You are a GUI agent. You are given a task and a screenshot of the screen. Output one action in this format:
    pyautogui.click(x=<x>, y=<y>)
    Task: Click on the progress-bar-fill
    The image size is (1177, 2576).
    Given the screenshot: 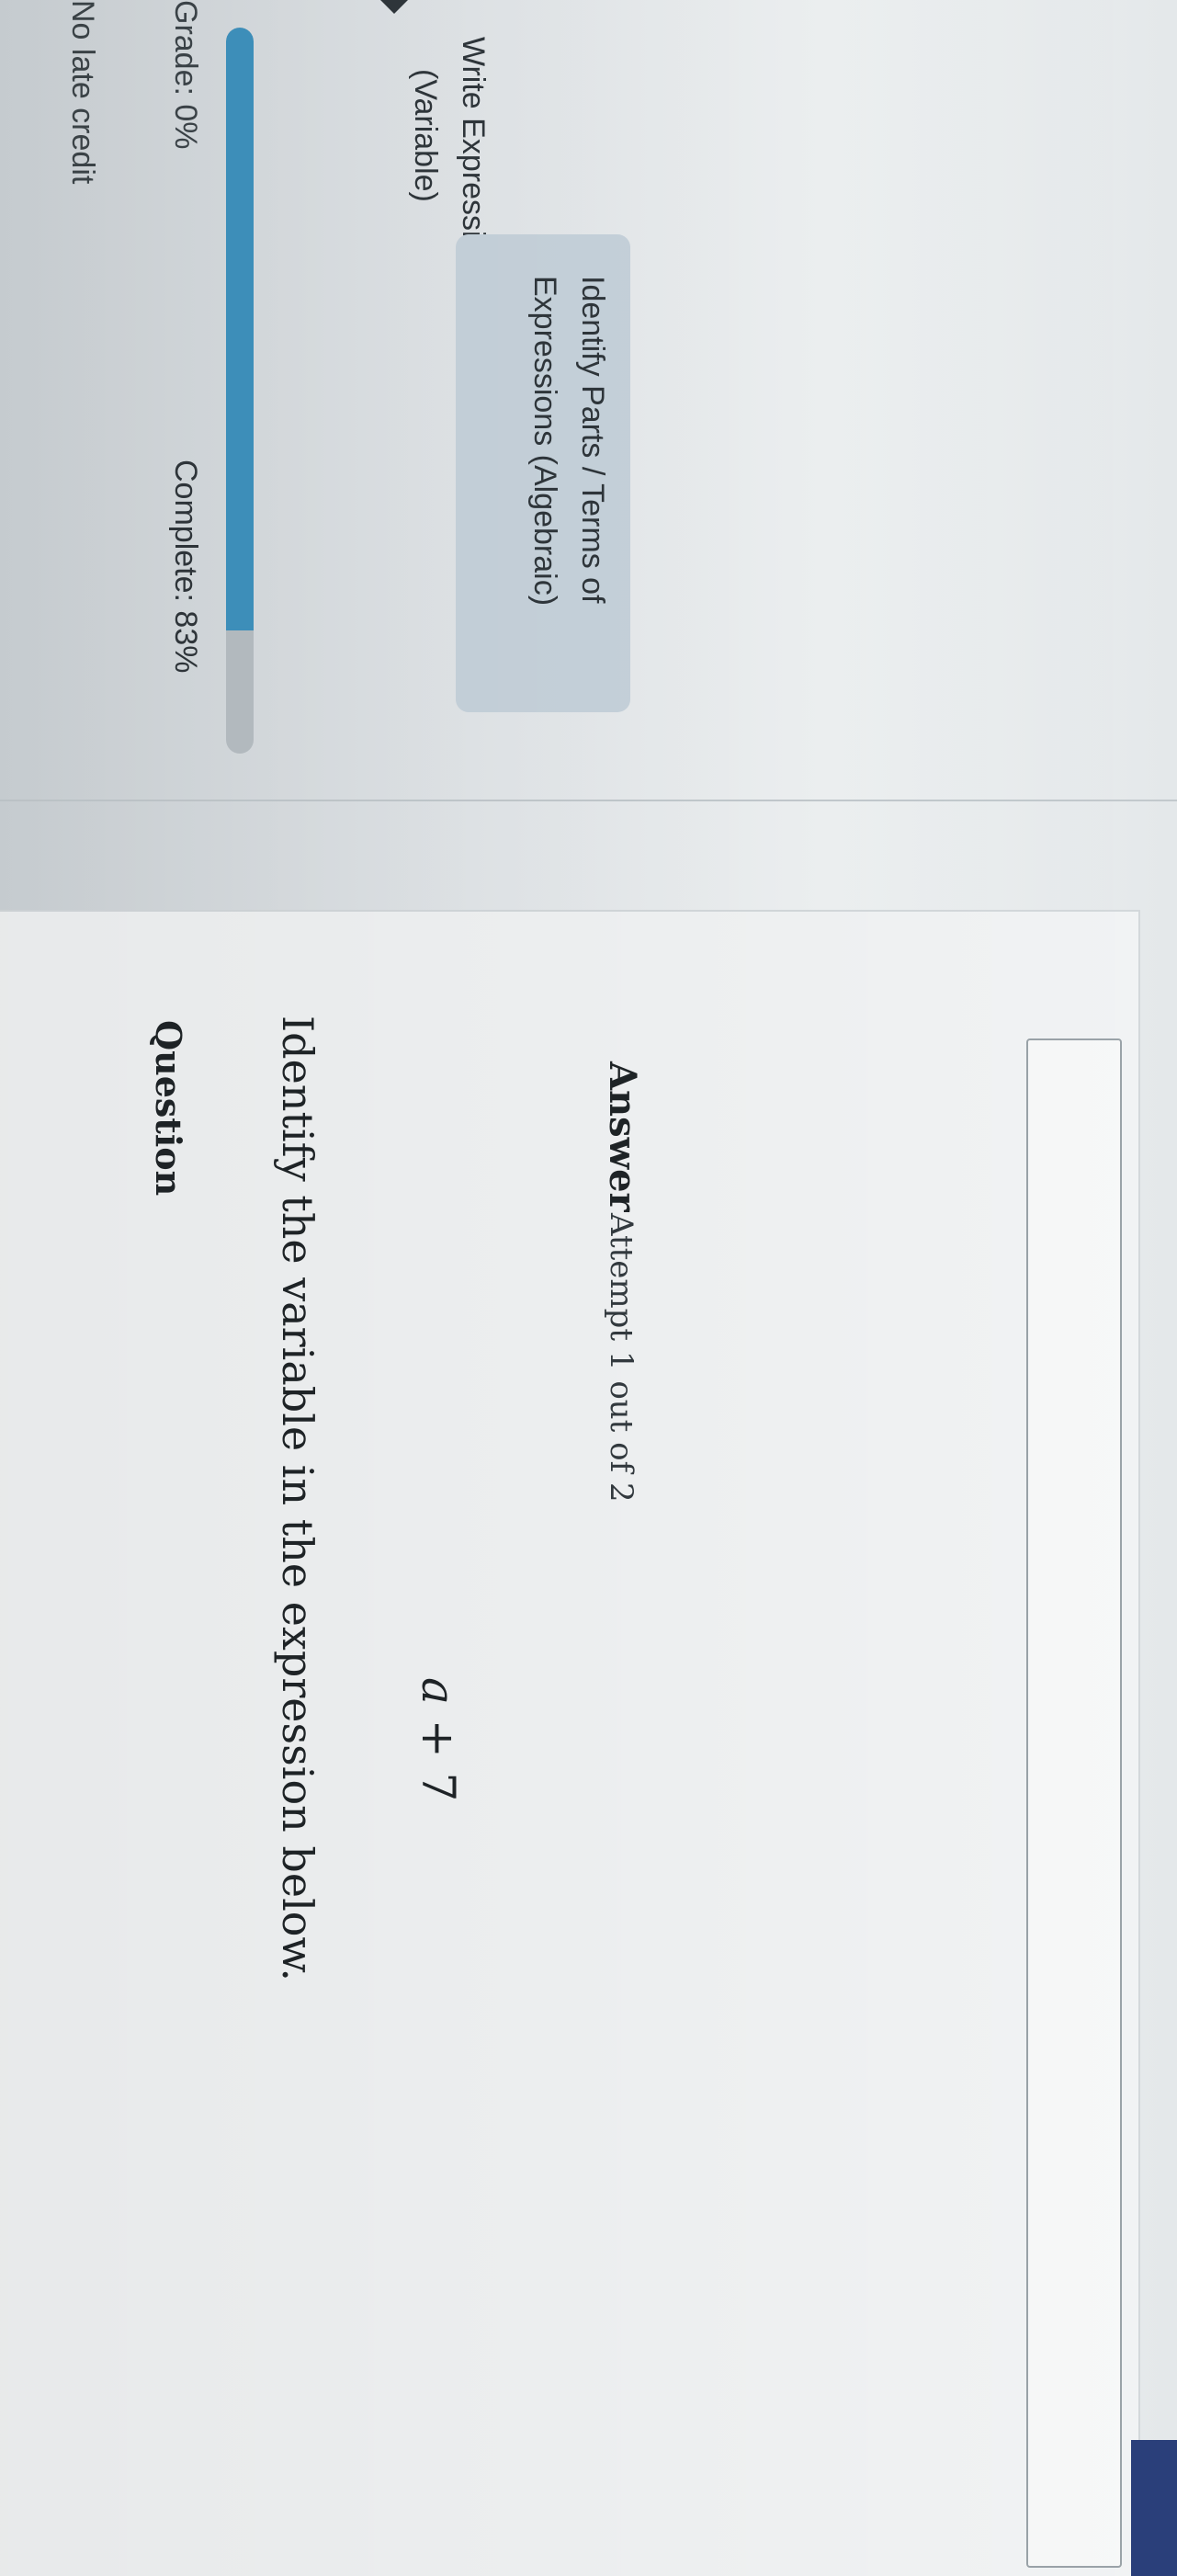 What is the action you would take?
    pyautogui.click(x=240, y=329)
    